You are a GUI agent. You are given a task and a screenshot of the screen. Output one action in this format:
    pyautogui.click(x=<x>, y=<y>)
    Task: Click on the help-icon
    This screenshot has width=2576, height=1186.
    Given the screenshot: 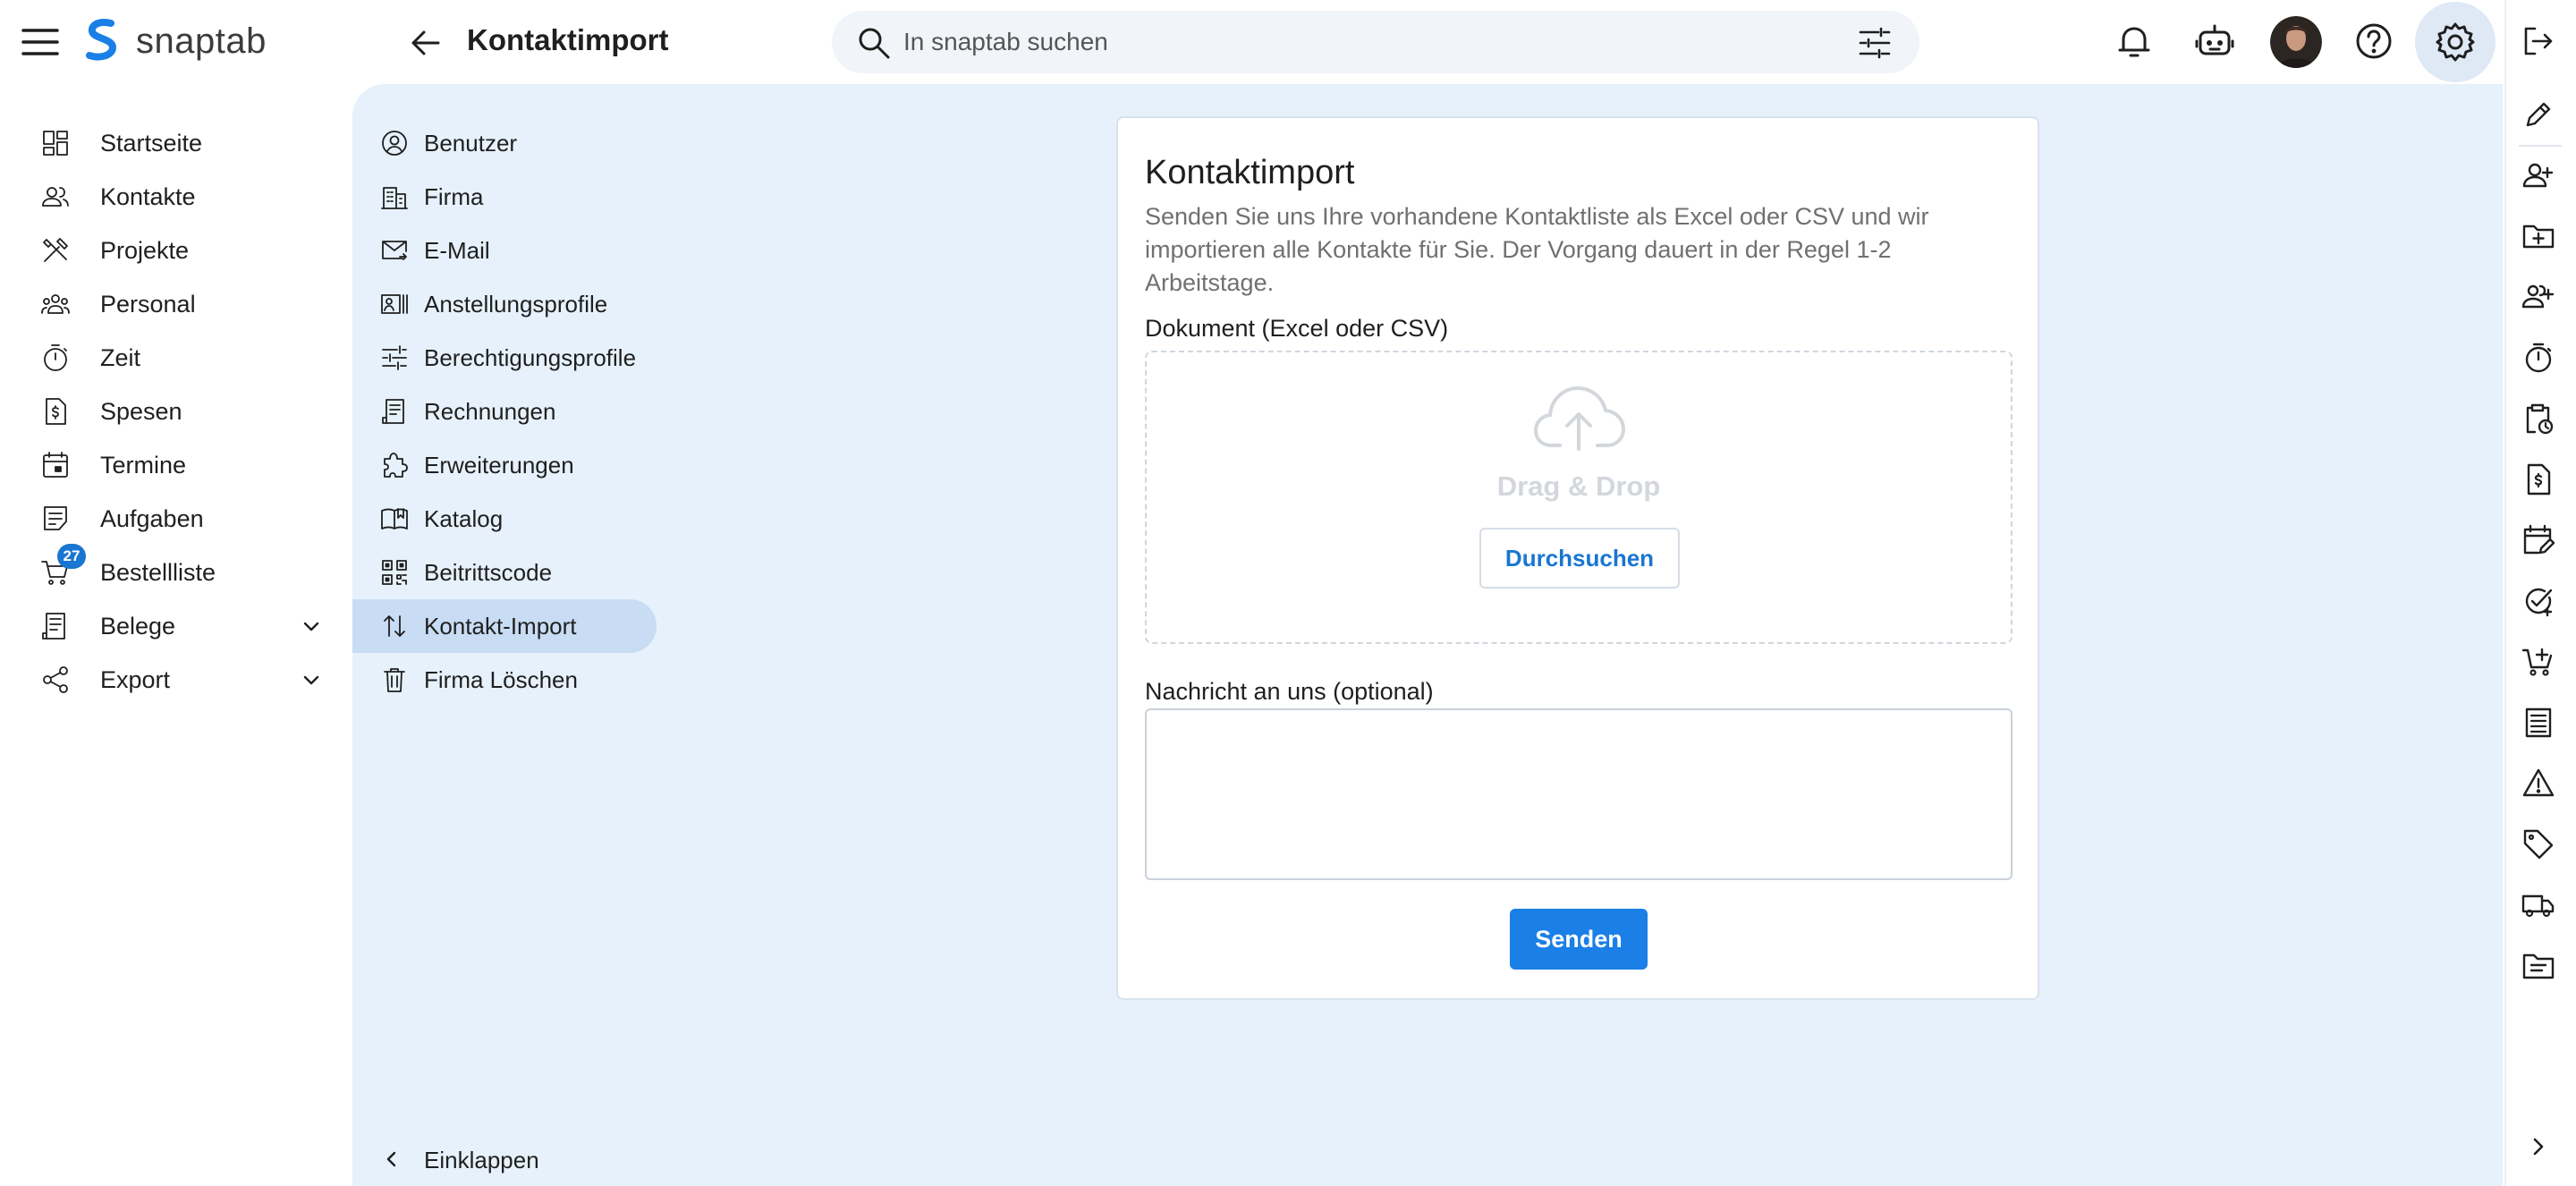 What is the action you would take?
    pyautogui.click(x=2373, y=41)
    